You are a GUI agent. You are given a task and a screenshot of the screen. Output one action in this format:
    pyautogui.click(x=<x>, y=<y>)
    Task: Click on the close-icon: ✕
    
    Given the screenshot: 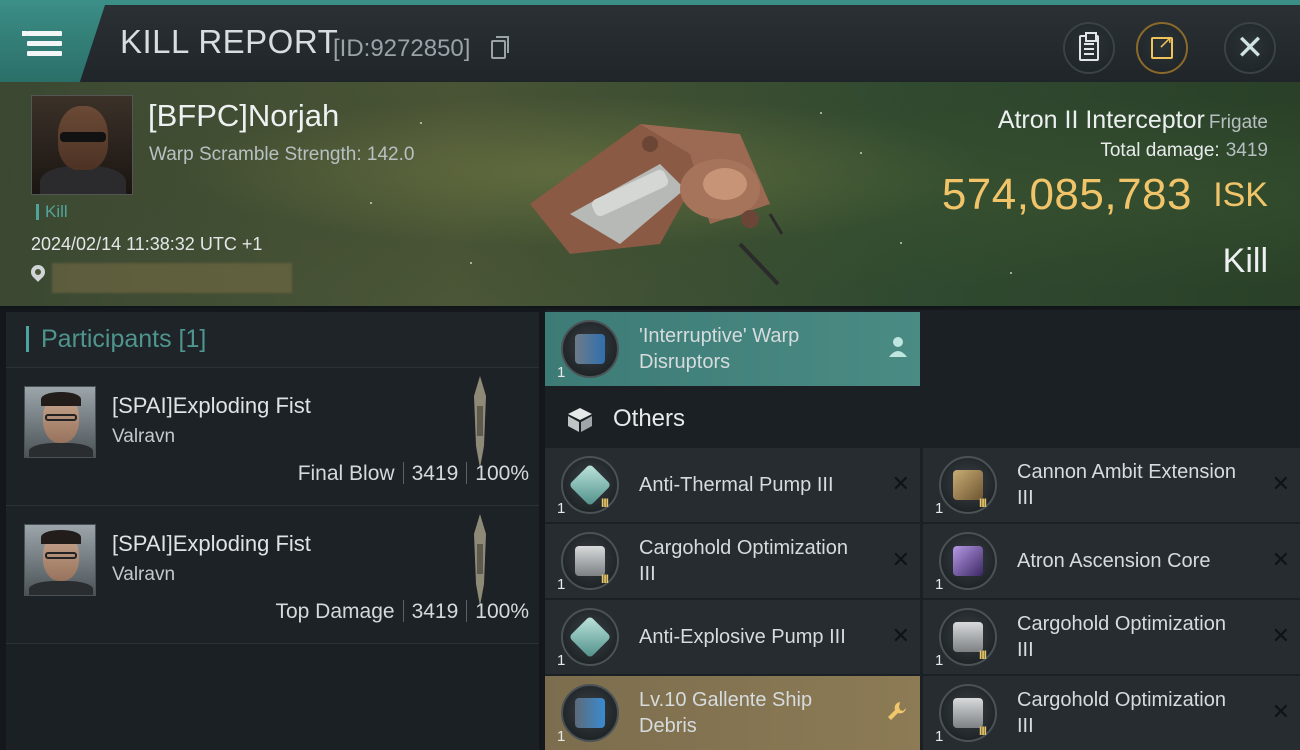 What is the action you would take?
    pyautogui.click(x=1250, y=48)
    